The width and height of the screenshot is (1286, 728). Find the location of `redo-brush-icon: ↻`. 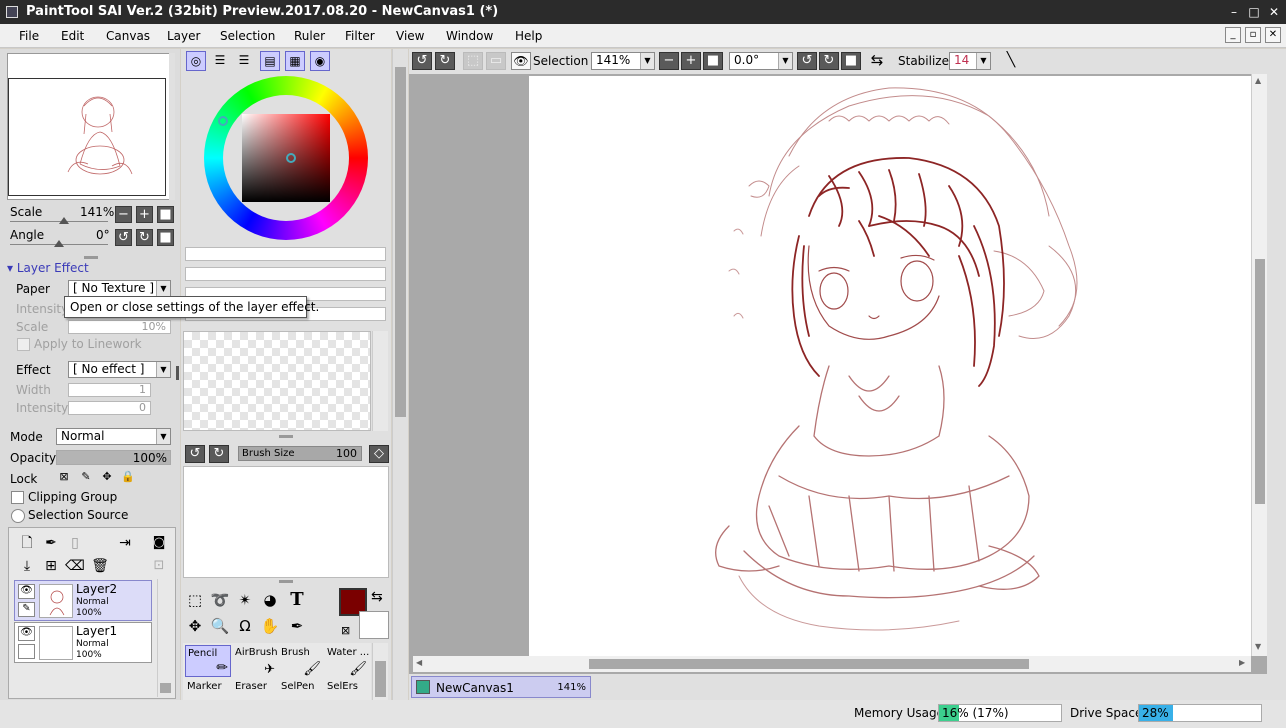

redo-brush-icon: ↻ is located at coordinates (219, 454).